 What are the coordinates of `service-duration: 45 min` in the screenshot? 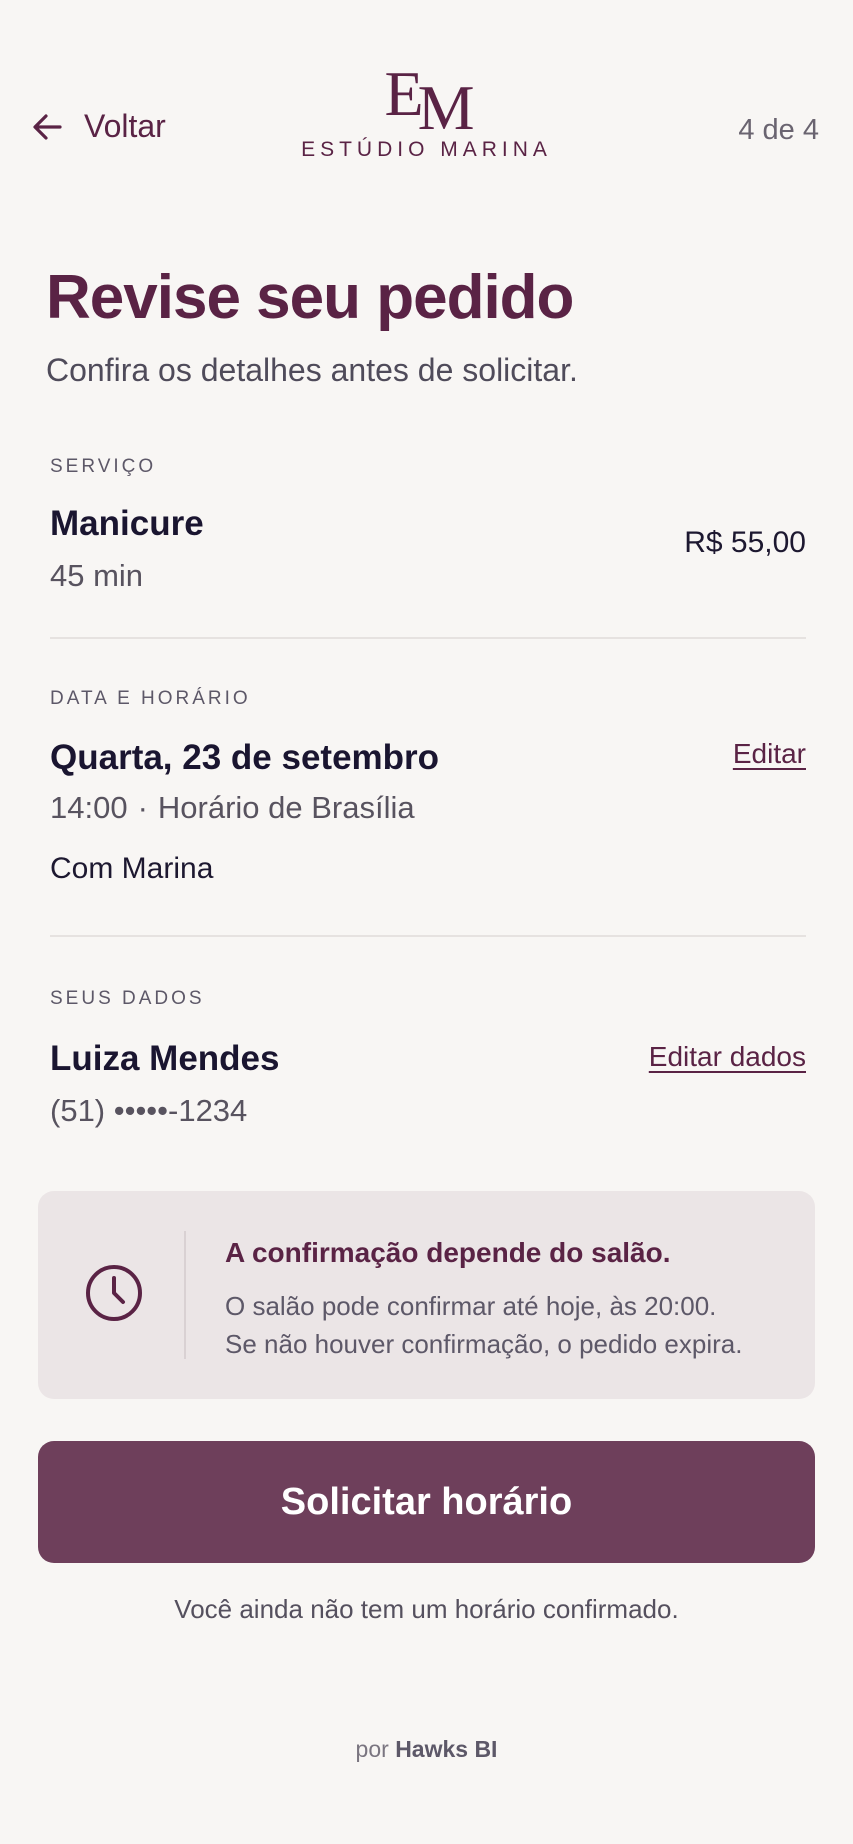 It's located at (97, 575).